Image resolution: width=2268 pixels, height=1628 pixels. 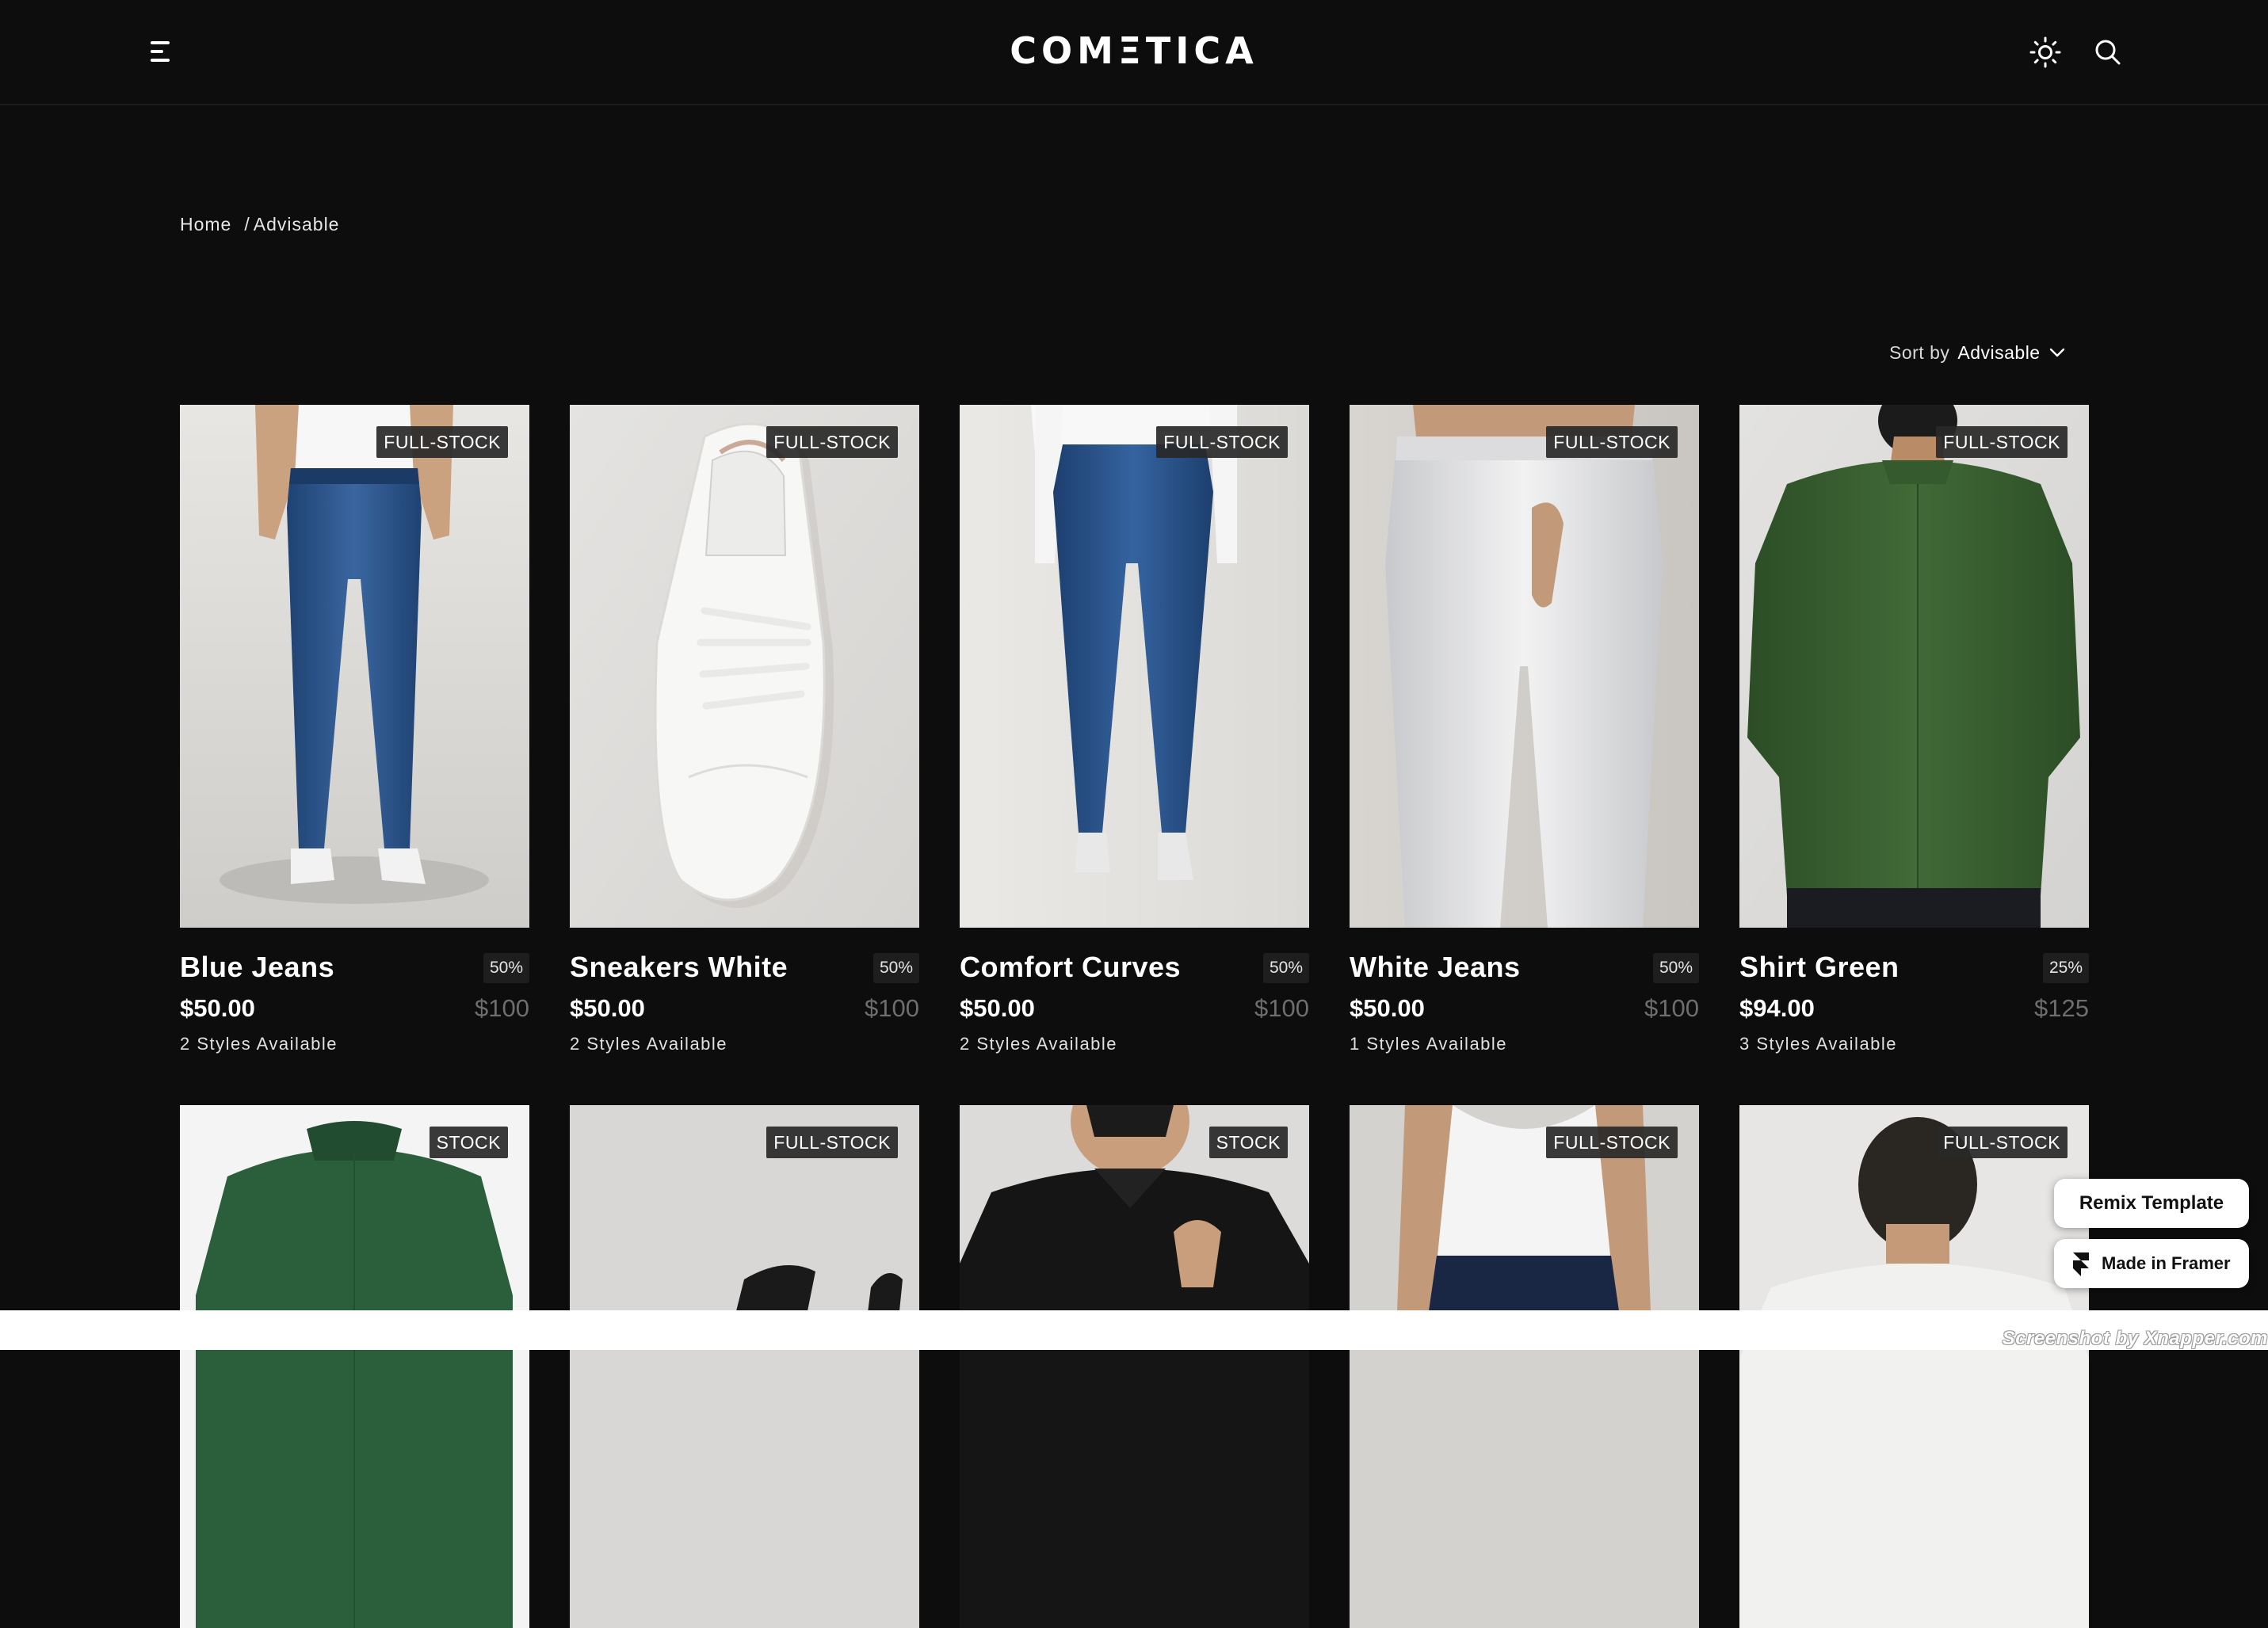 I want to click on search-button, so click(x=2108, y=52).